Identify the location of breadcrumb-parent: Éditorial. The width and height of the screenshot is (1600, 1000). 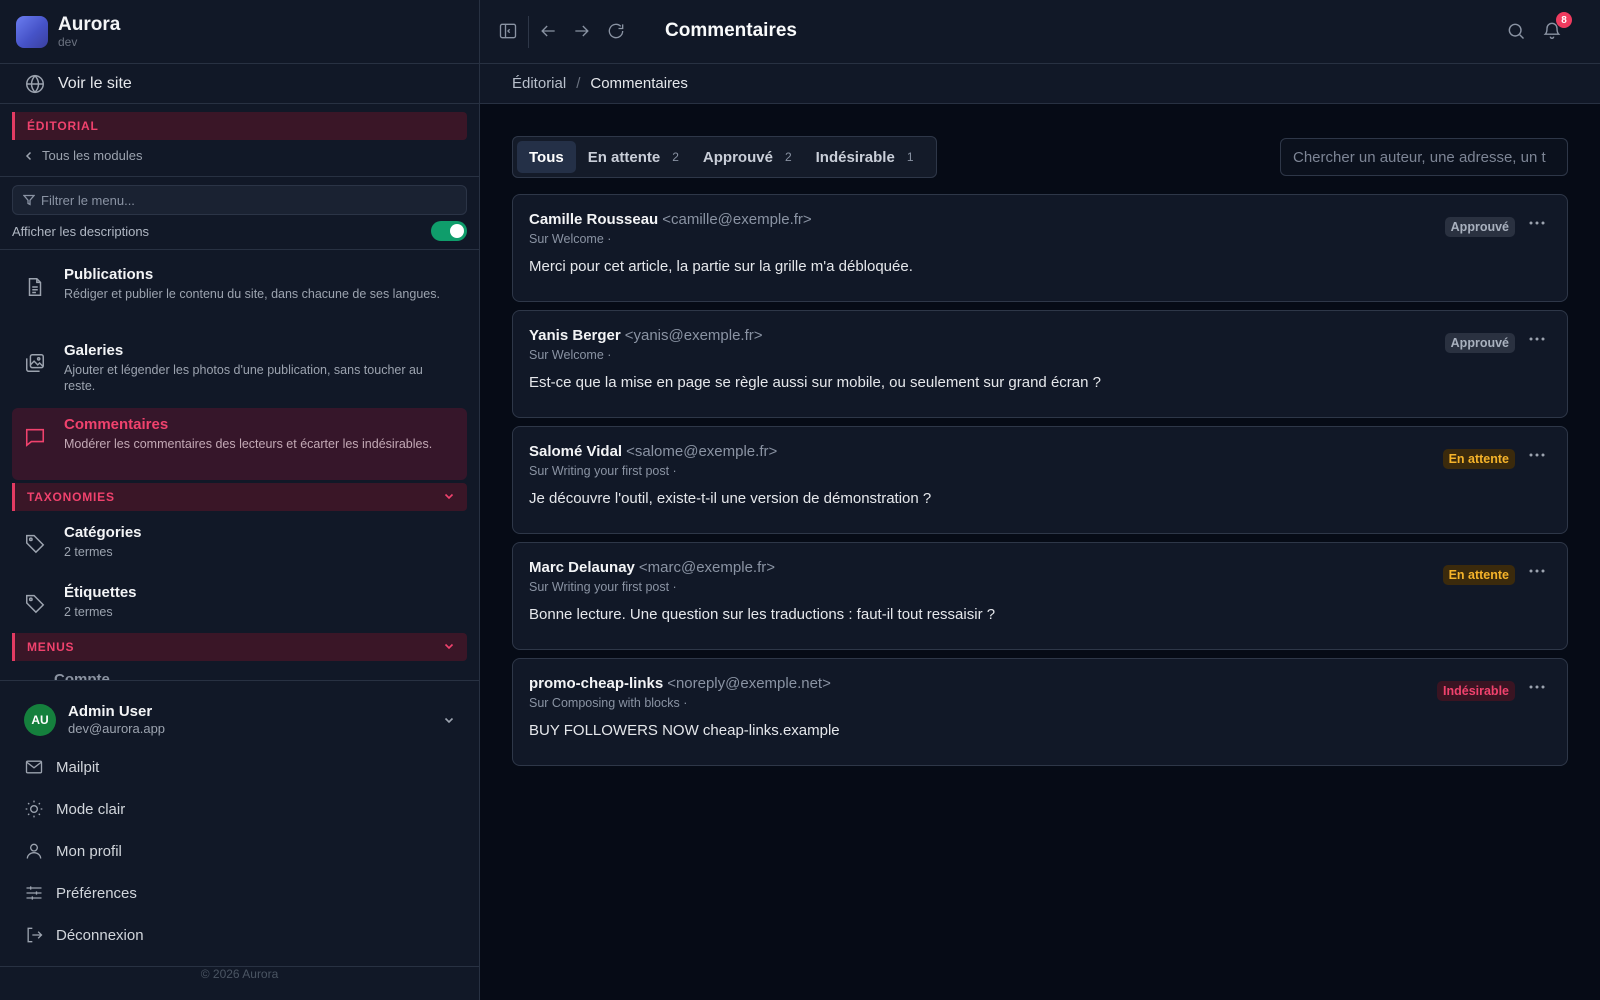
(539, 83).